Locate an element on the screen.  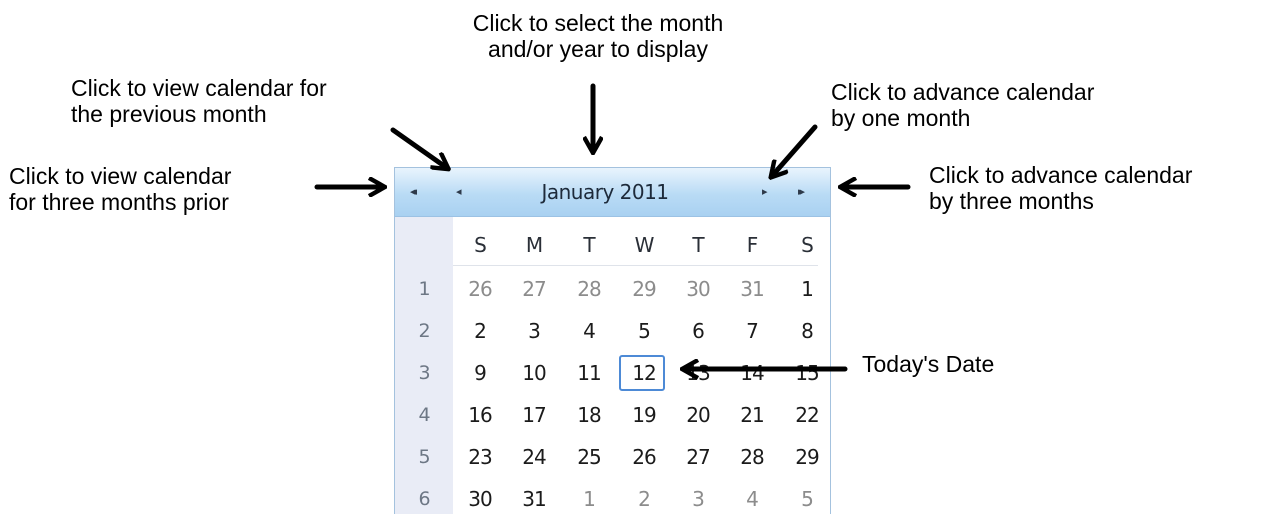
arrow-to-next-month is located at coordinates (795, 150).